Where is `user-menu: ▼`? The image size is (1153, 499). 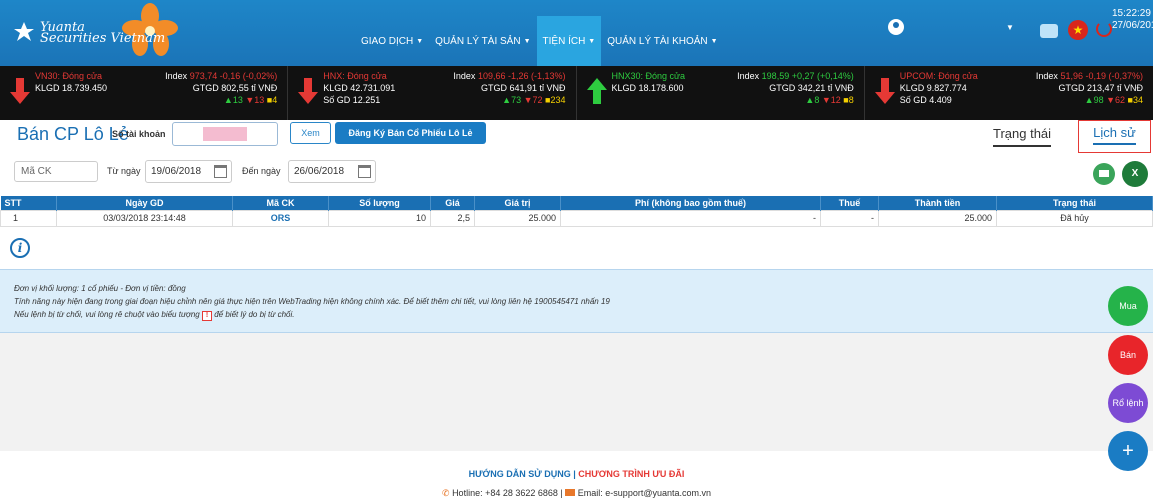
user-menu: ▼ is located at coordinates (952, 27).